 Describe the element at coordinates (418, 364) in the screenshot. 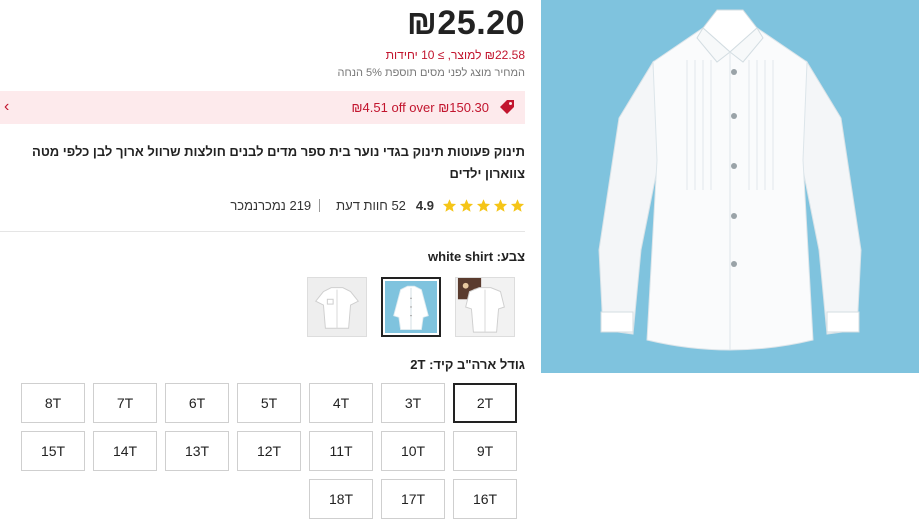

I see `selected-size-name: 2T` at that location.